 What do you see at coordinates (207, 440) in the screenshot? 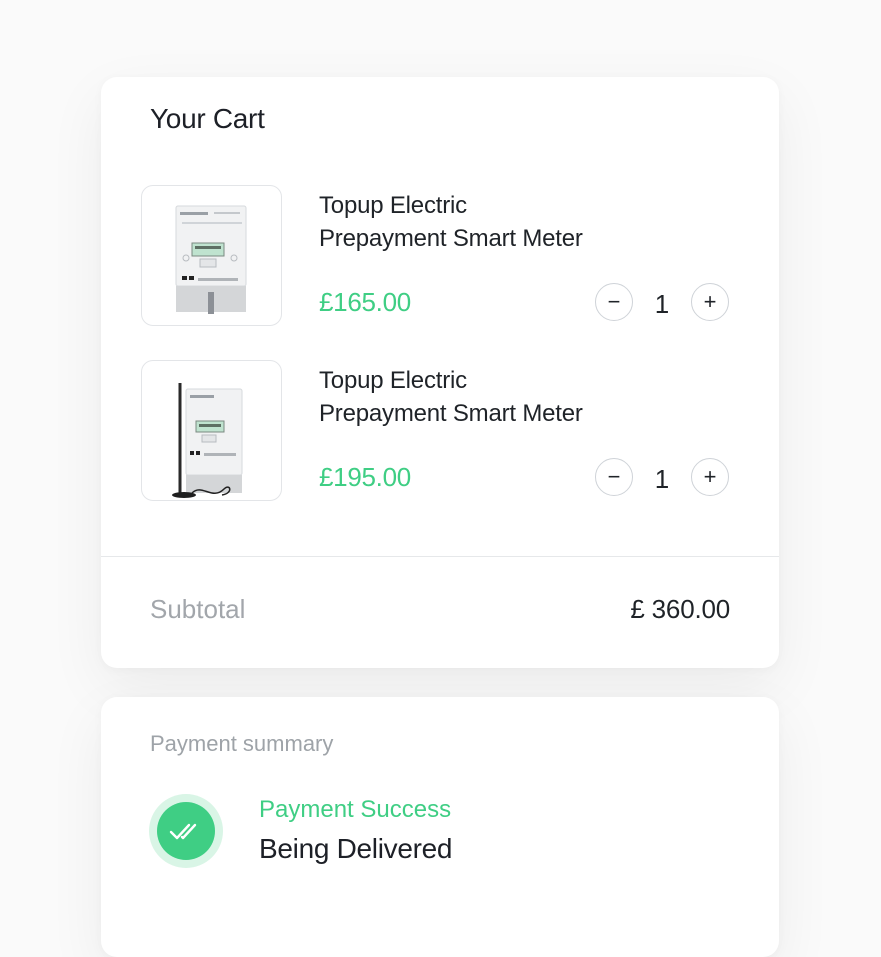
I see `smart-meter-with-antenna-image` at bounding box center [207, 440].